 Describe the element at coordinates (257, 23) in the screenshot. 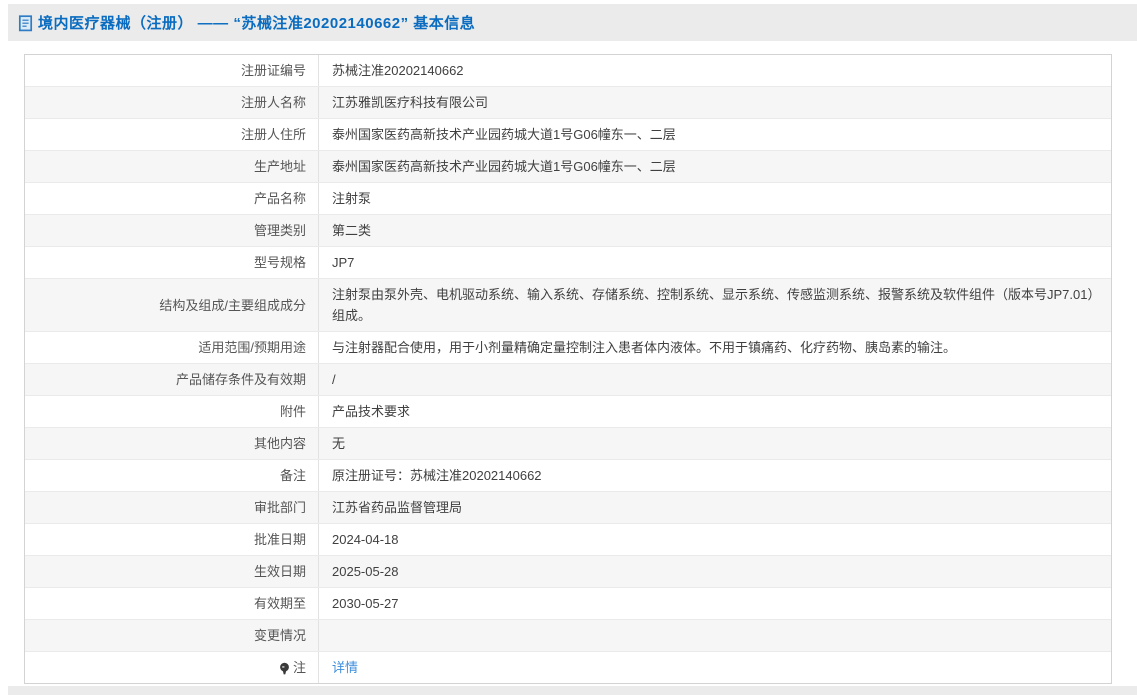

I see `page-title: 境内医疗器械（注册） —— “苏械注准20202140662” 基本信息` at that location.